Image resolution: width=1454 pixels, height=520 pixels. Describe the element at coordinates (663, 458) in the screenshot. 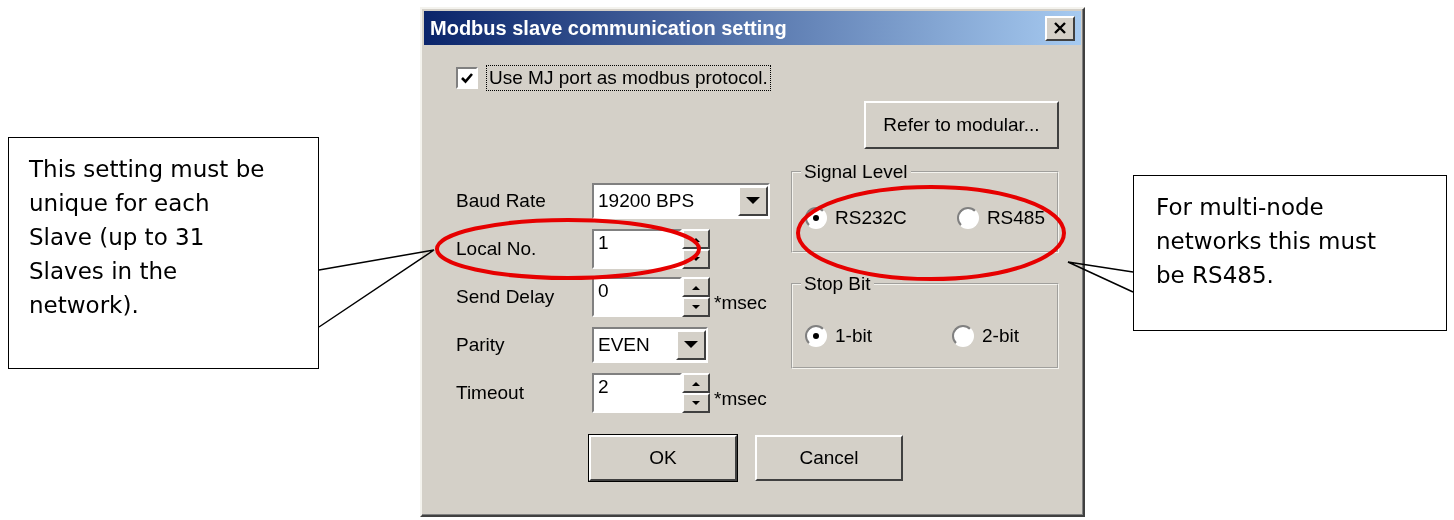

I see `ok-button: OK` at that location.